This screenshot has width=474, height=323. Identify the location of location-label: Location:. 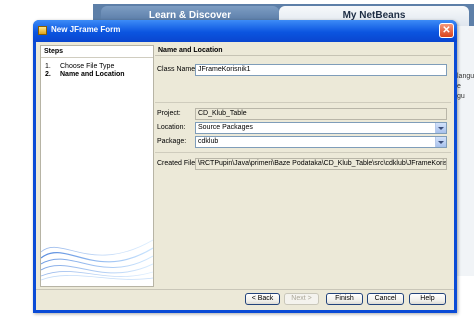
(171, 127).